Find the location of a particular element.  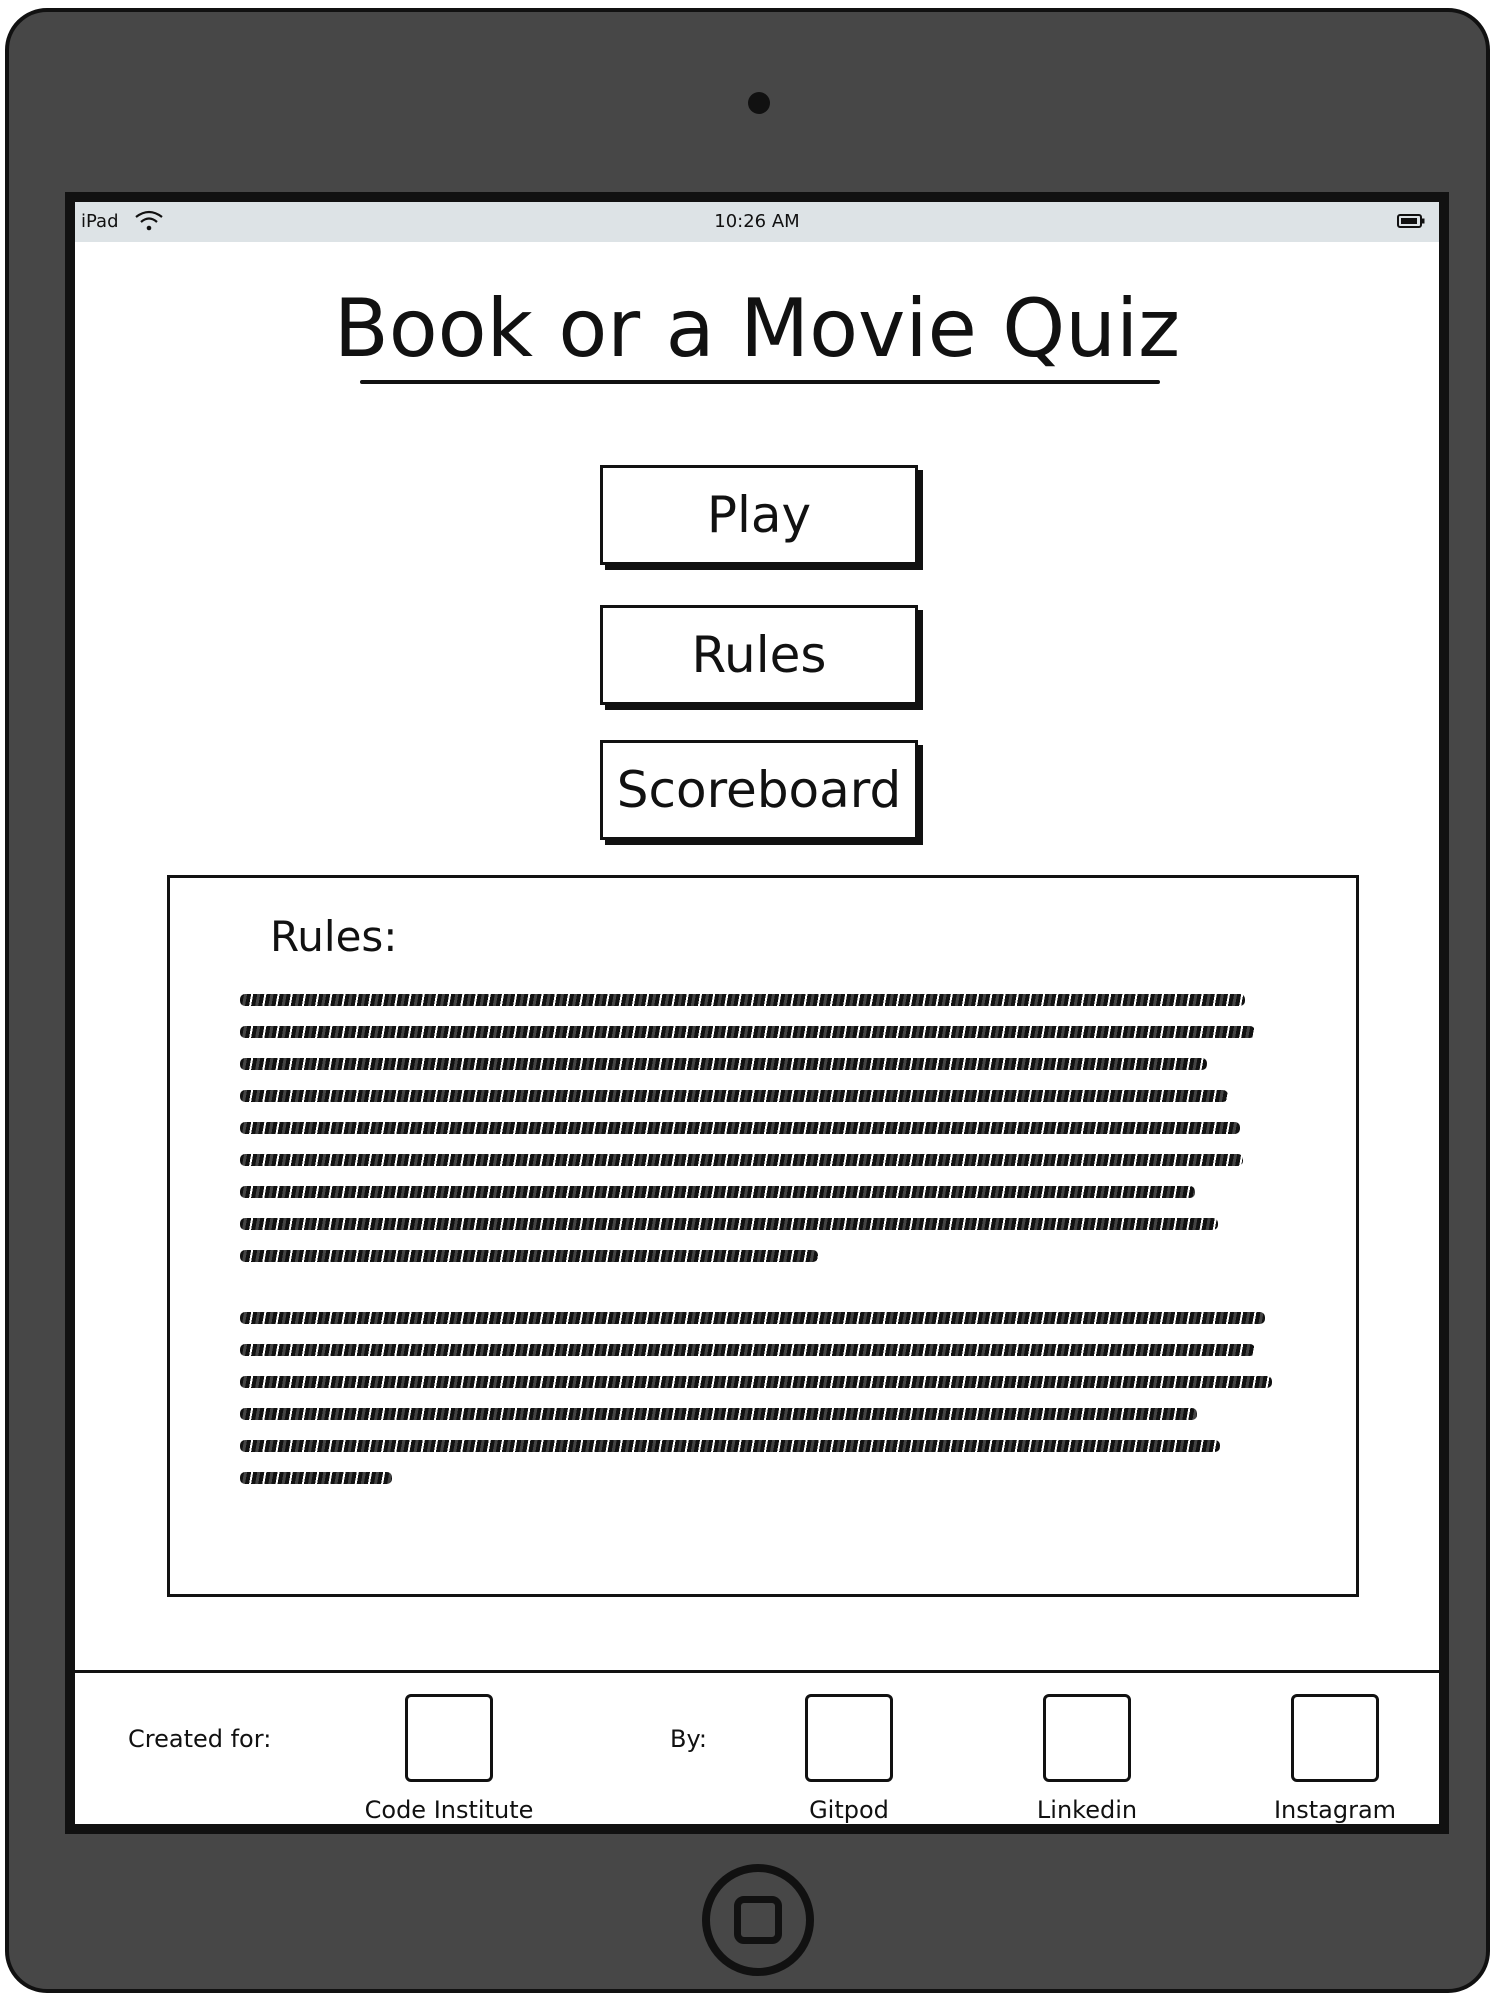

code-institute-logo-placeholder is located at coordinates (449, 1738).